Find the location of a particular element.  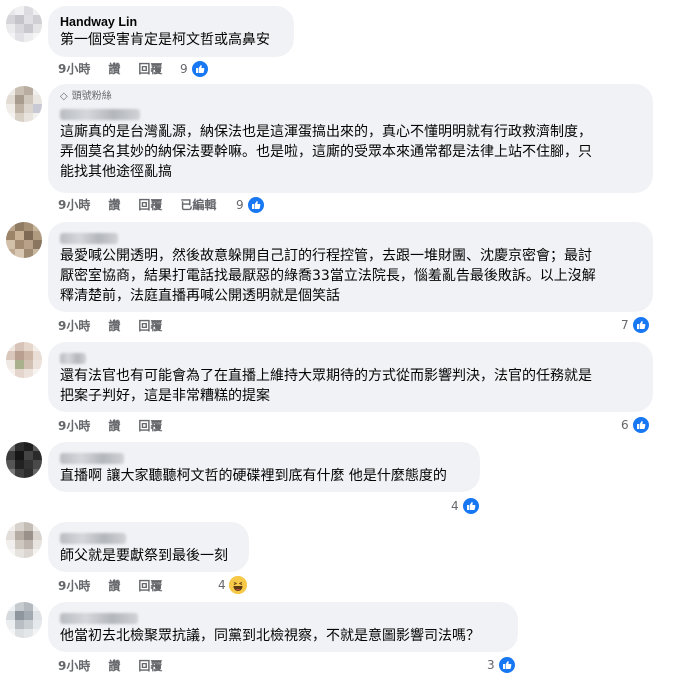

reaction-count: 7 is located at coordinates (635, 325).